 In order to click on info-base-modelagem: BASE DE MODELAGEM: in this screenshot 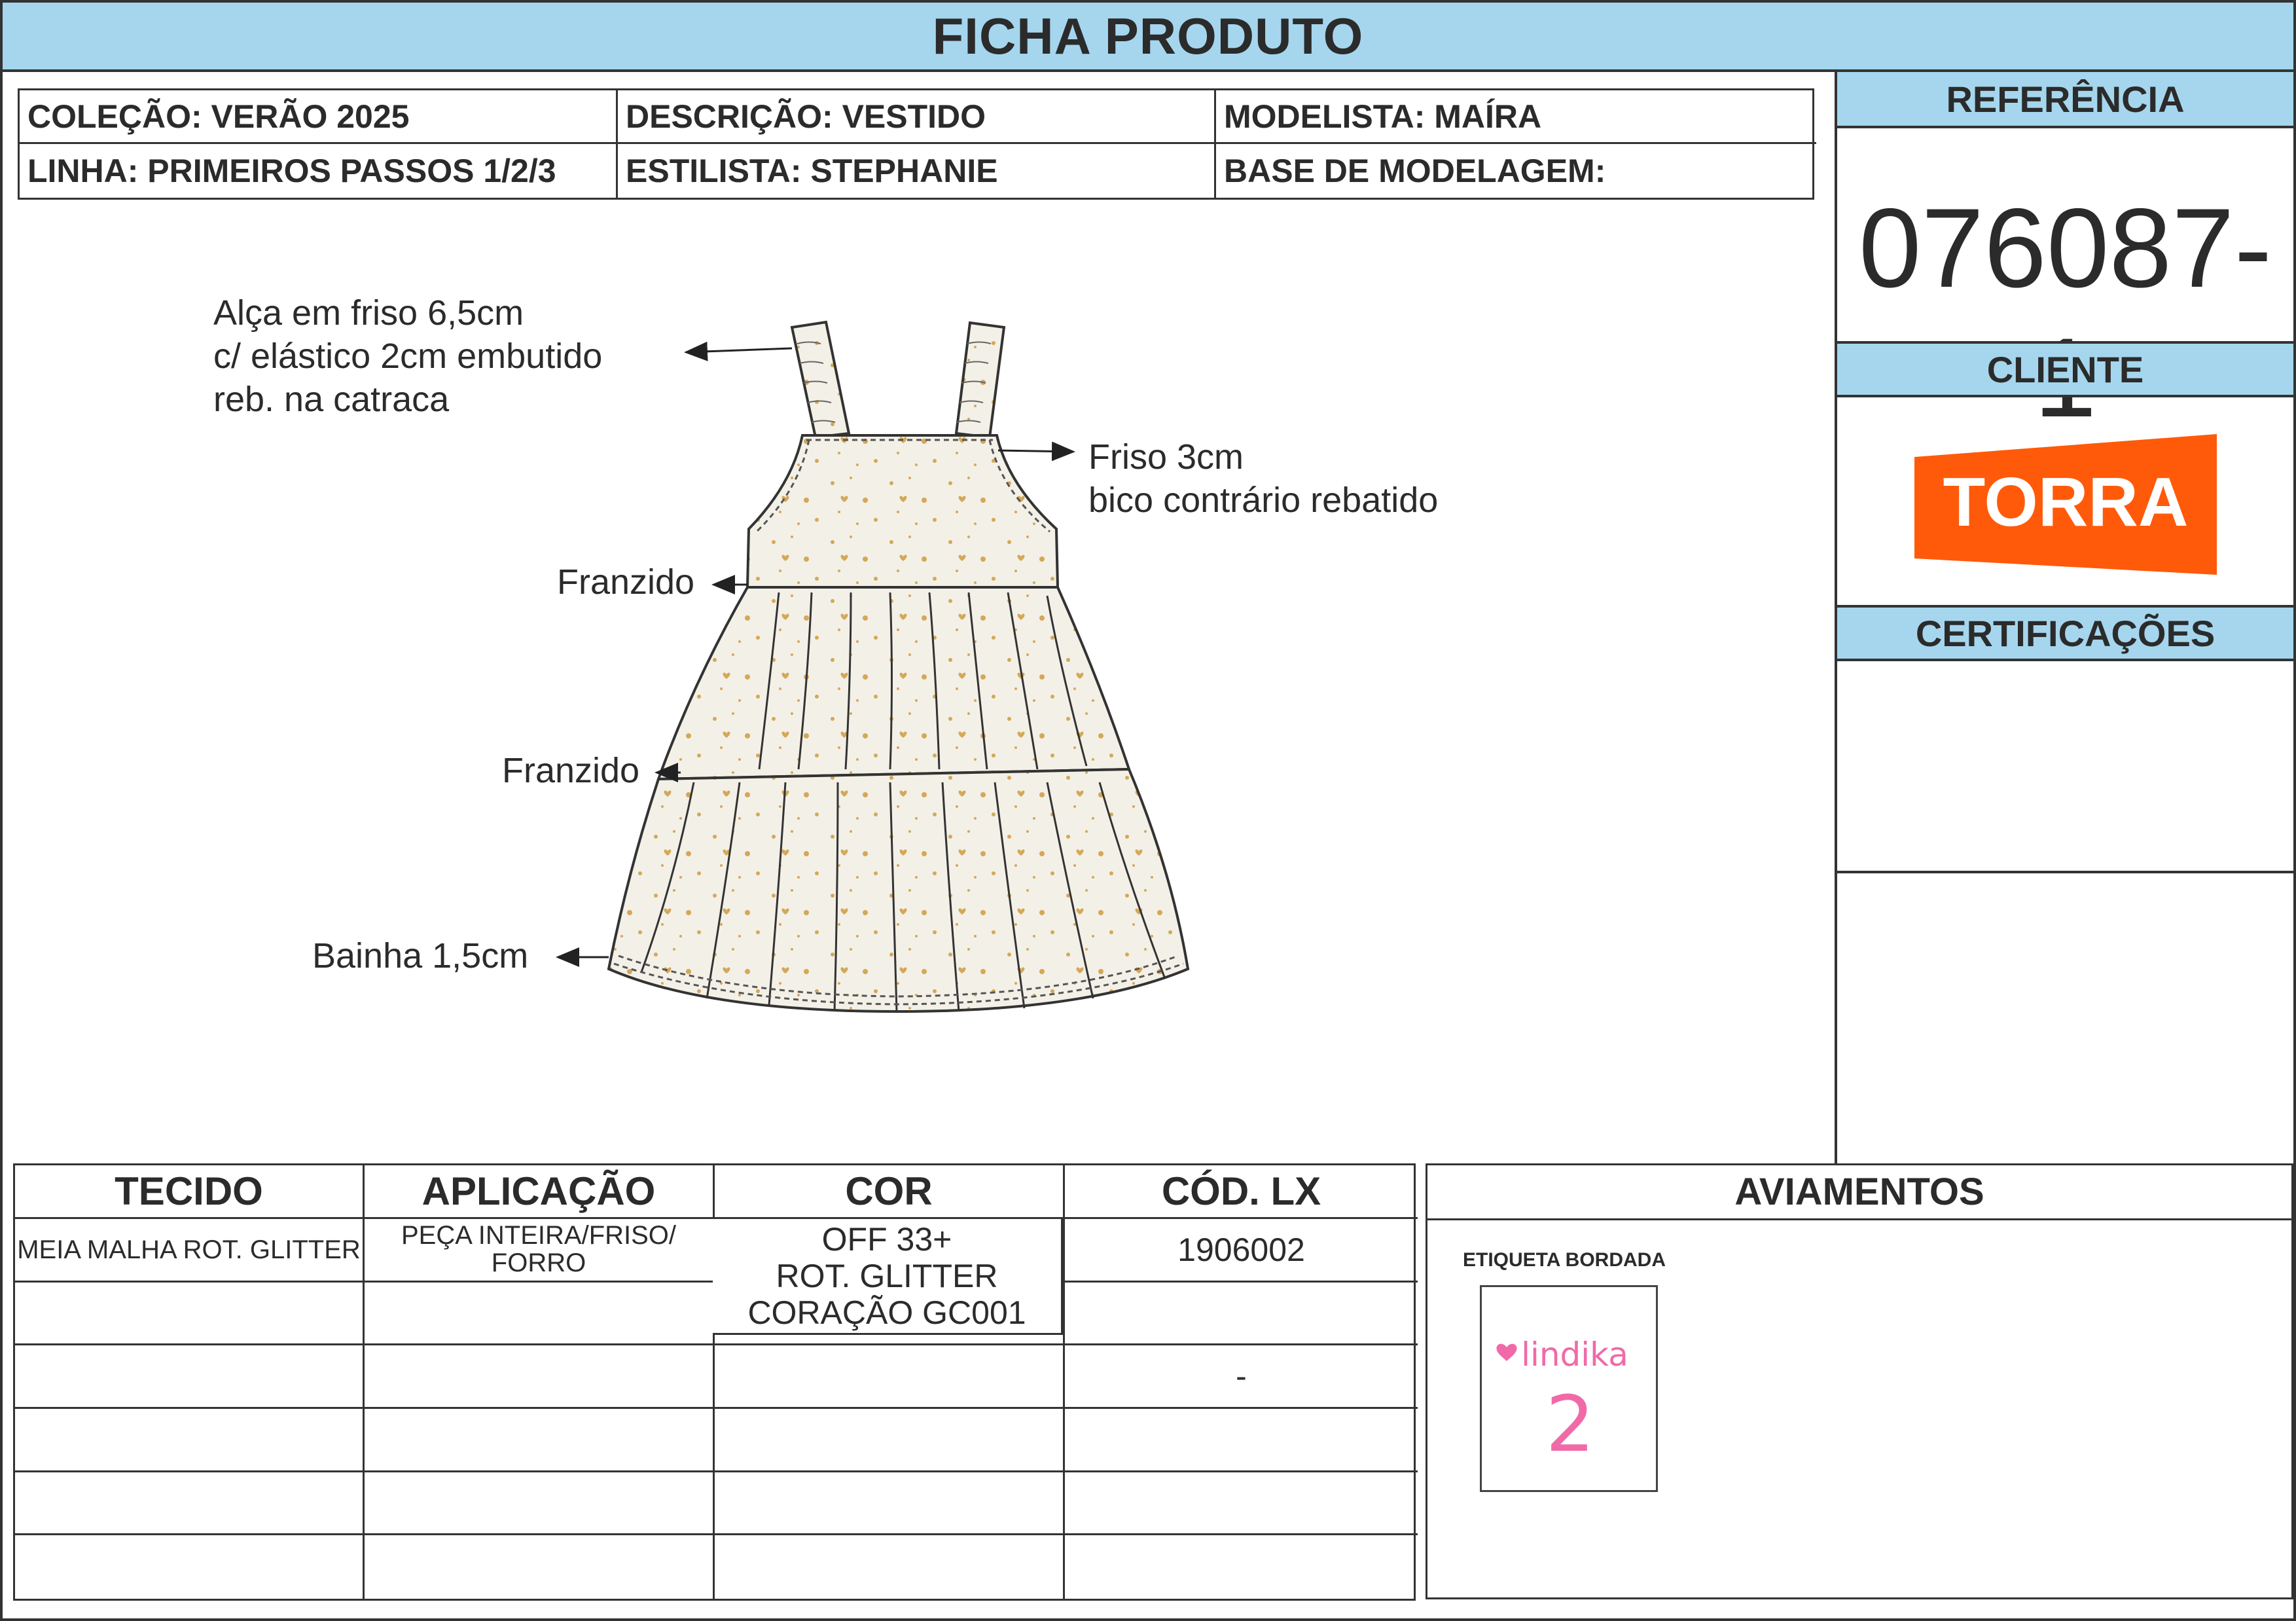, I will do `click(1415, 171)`.